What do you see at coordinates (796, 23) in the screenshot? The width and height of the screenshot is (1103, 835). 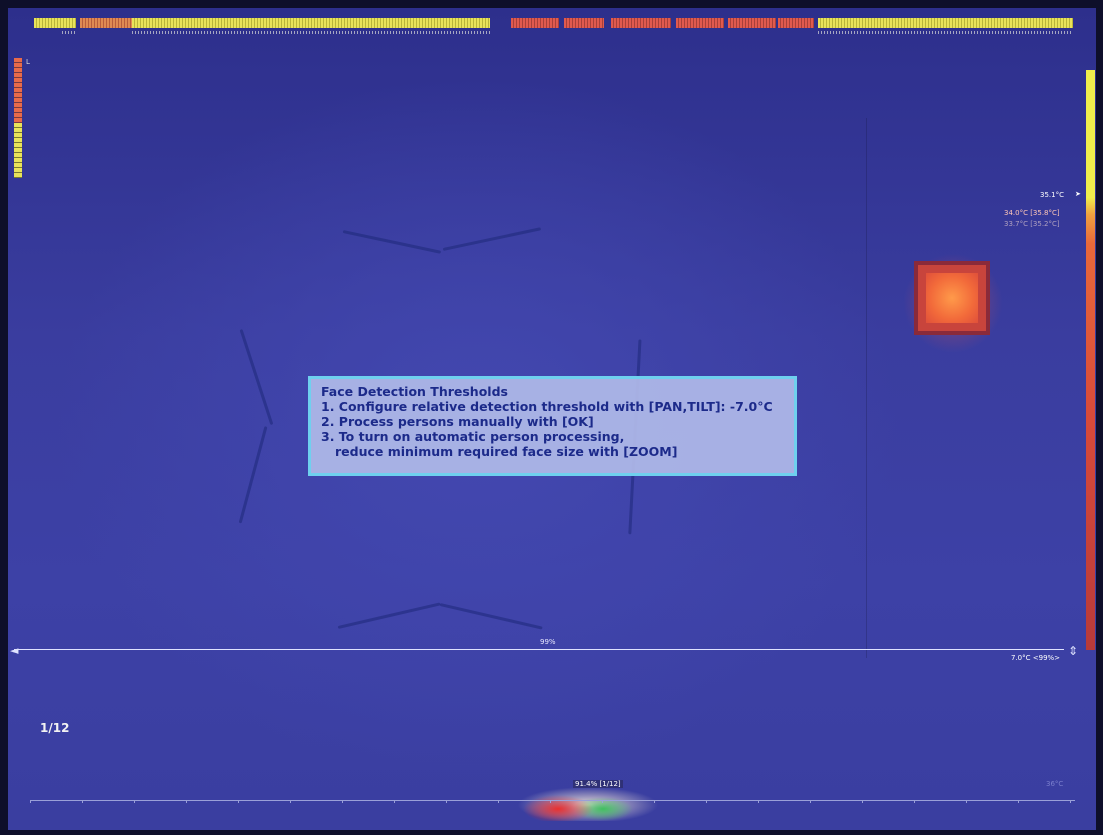 I see `top-meter-right-f` at bounding box center [796, 23].